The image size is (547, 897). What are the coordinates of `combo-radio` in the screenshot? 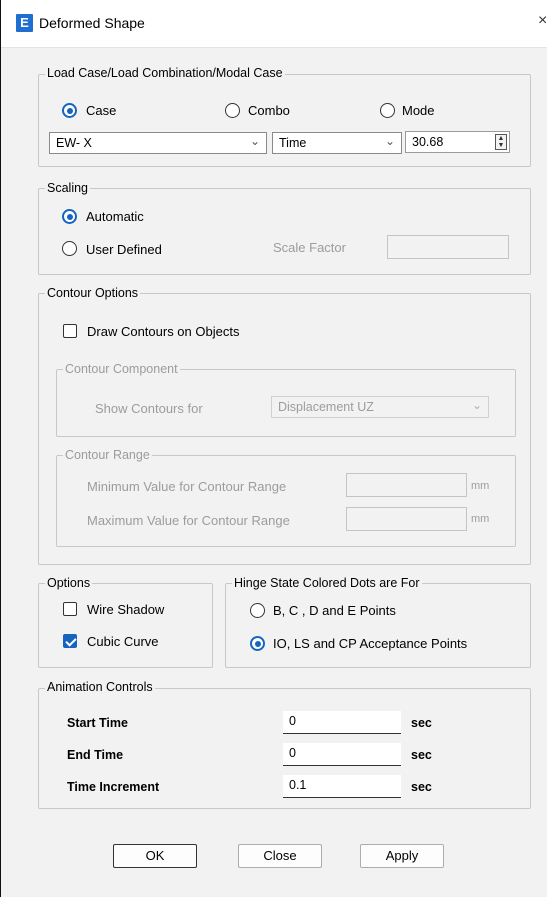 It's located at (232, 110).